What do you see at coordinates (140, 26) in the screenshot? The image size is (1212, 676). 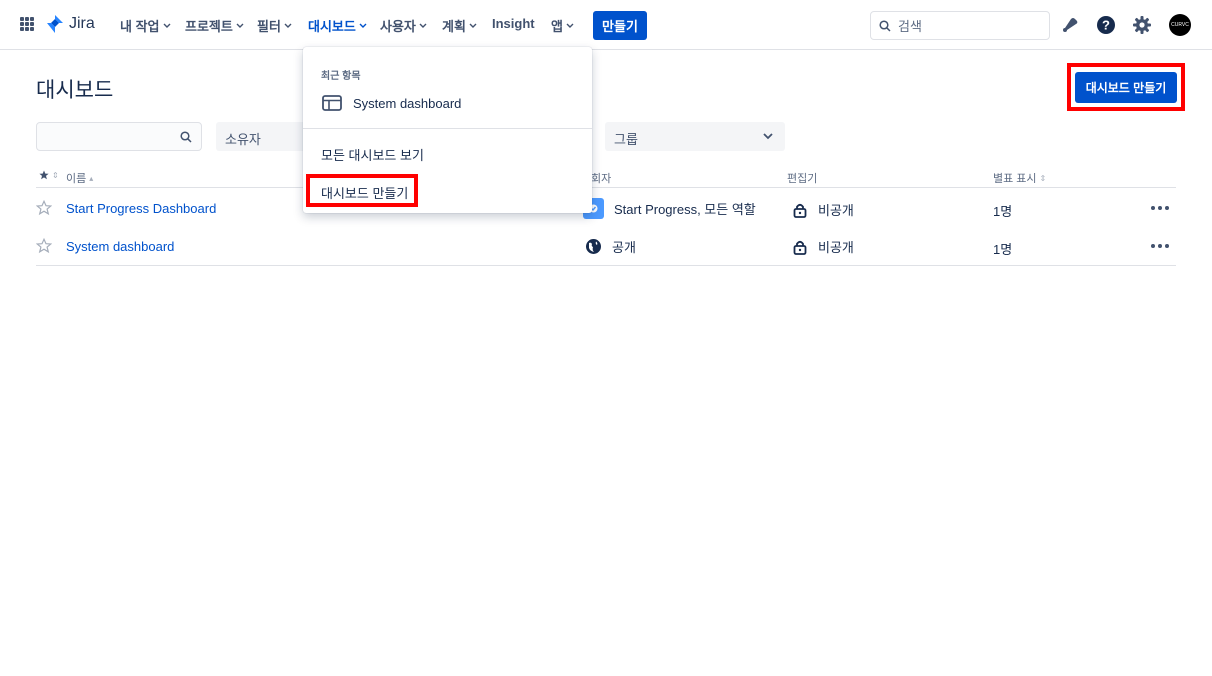 I see `nav-label: 내 작업` at bounding box center [140, 26].